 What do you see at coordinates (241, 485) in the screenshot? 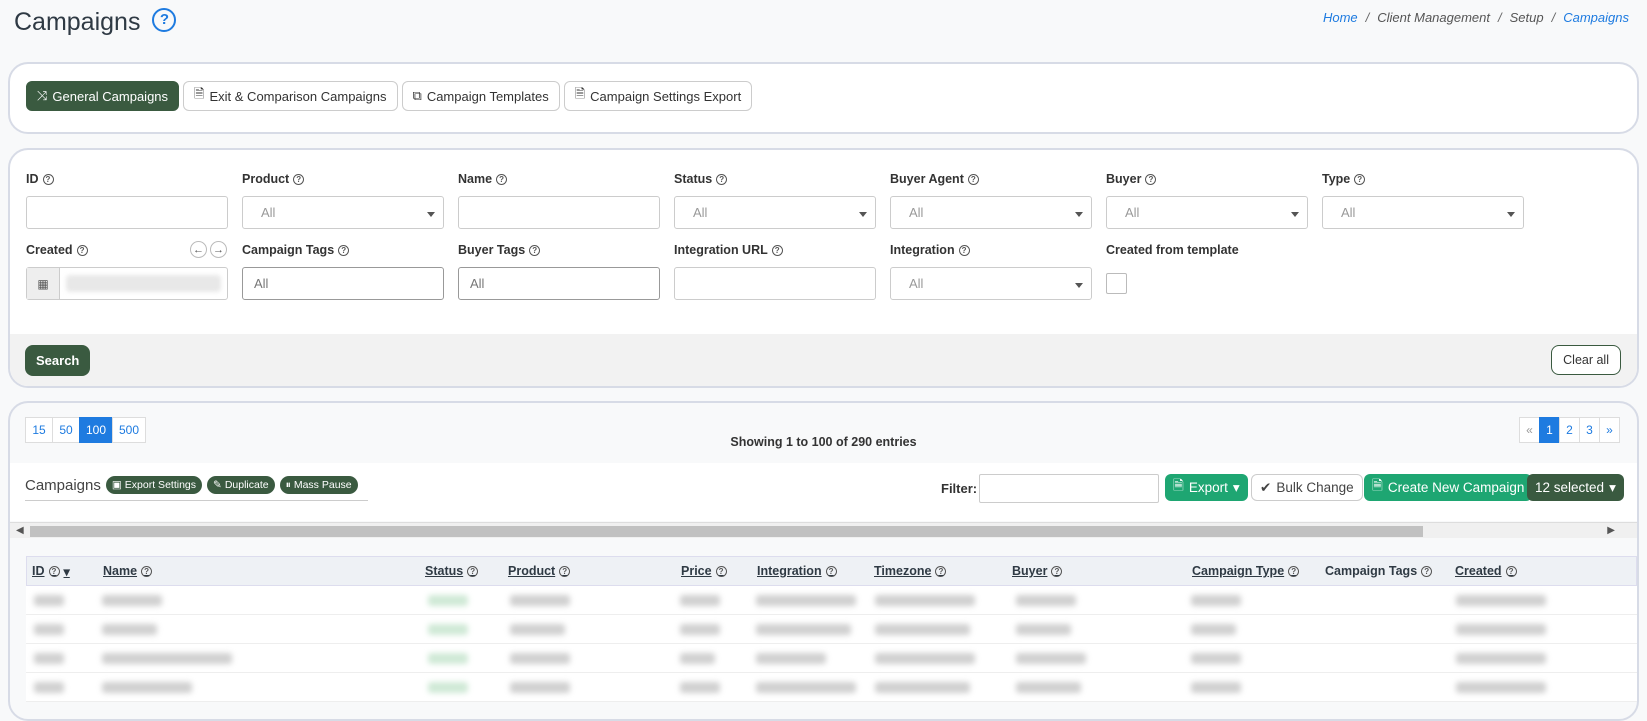
I see `duplicate-button: ✎ Duplicate` at bounding box center [241, 485].